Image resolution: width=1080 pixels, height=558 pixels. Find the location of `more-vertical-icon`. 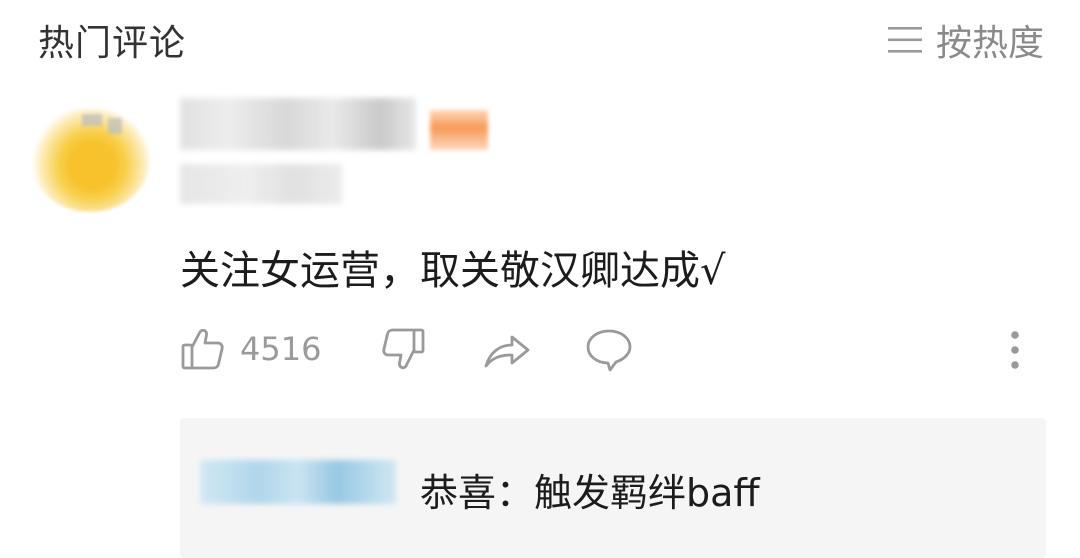

more-vertical-icon is located at coordinates (1015, 350).